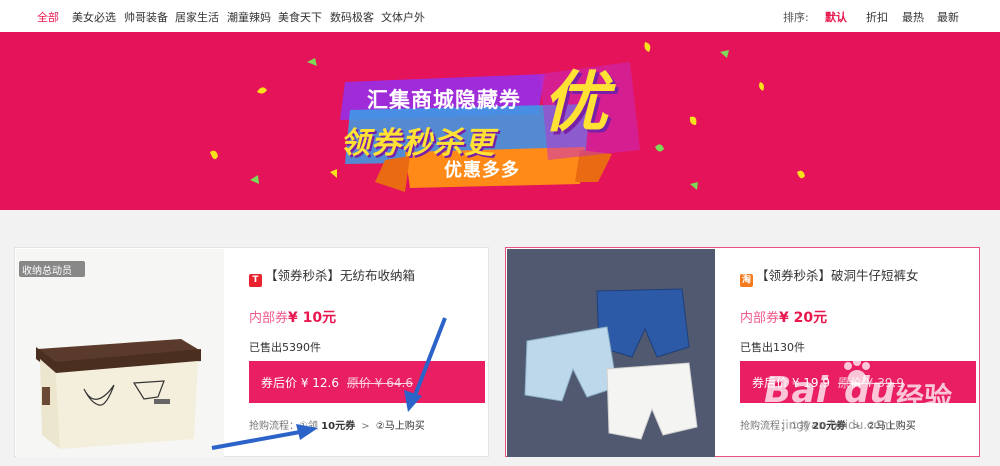 The height and width of the screenshot is (466, 1000). Describe the element at coordinates (379, 383) in the screenshot. I see `original-price: 原价 ¥ 64.6` at that location.